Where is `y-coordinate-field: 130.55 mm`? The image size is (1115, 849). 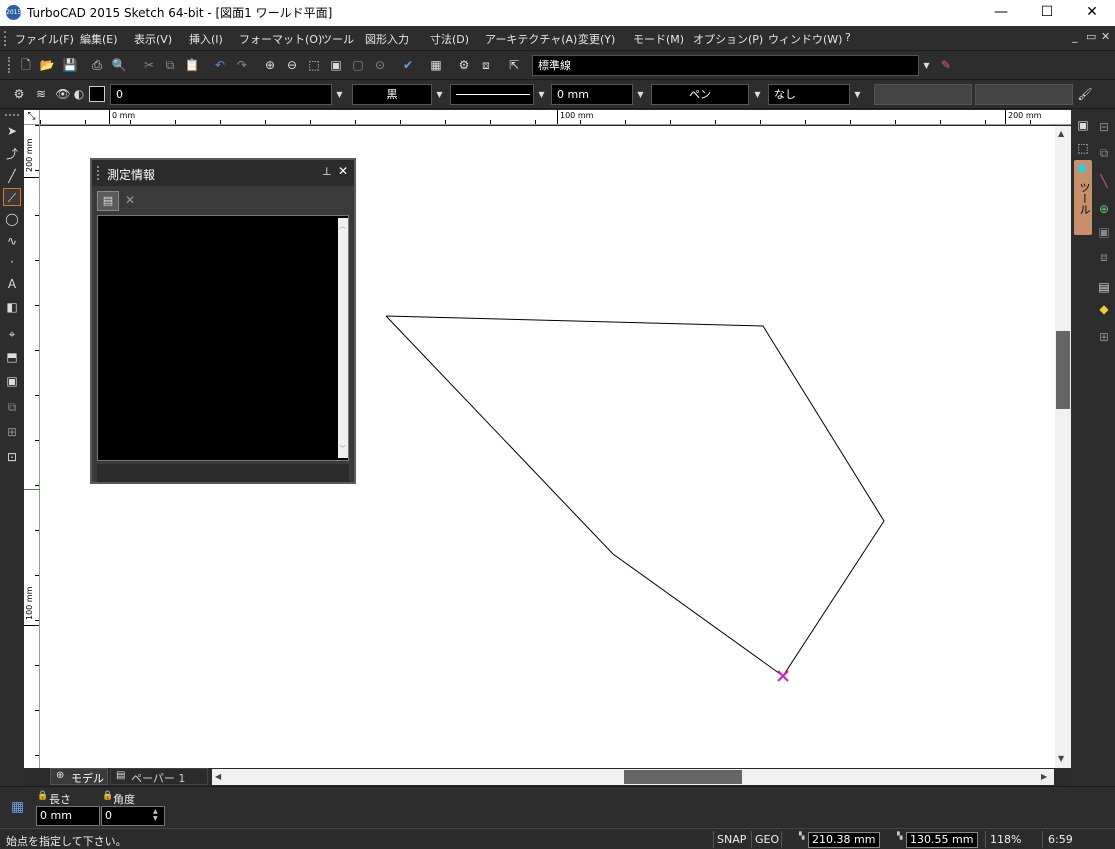
y-coordinate-field: 130.55 mm is located at coordinates (942, 840).